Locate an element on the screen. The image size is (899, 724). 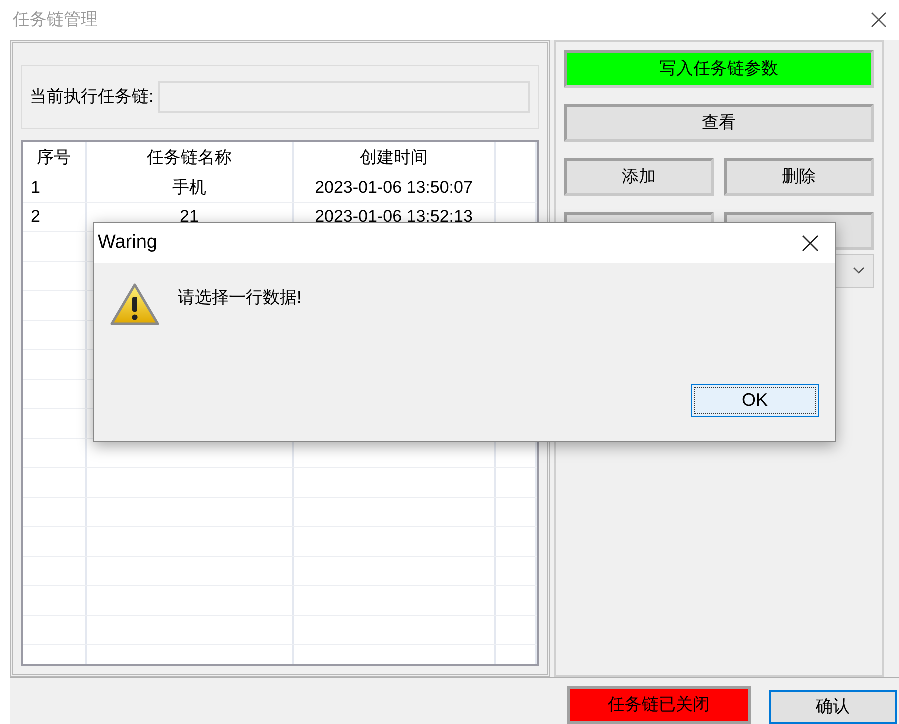
column-header: 序号 is located at coordinates (54, 157).